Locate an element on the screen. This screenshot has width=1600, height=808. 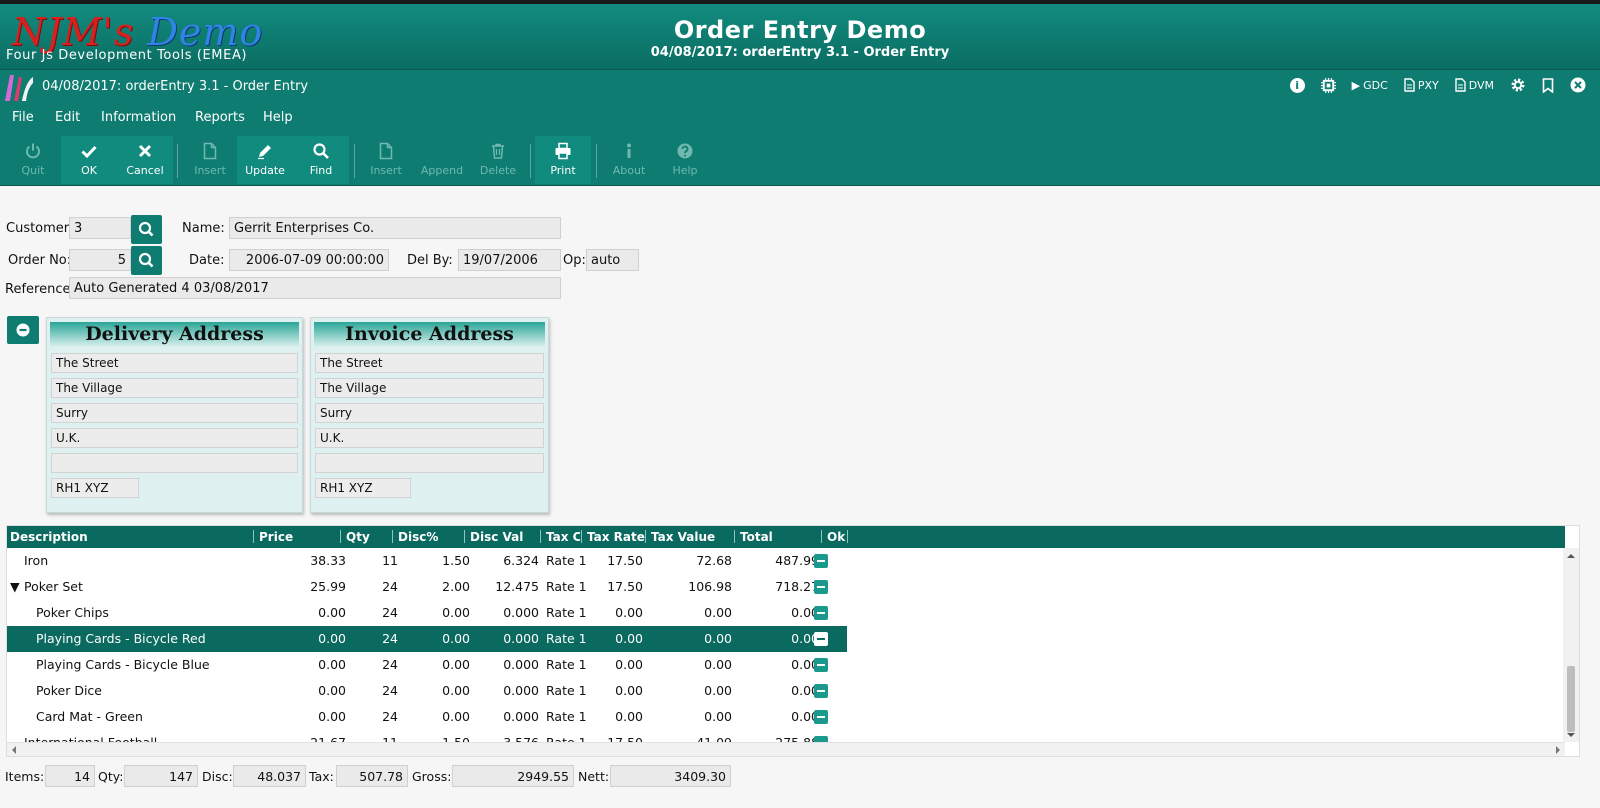
tree-expand-icon: ▼ is located at coordinates (15, 586).